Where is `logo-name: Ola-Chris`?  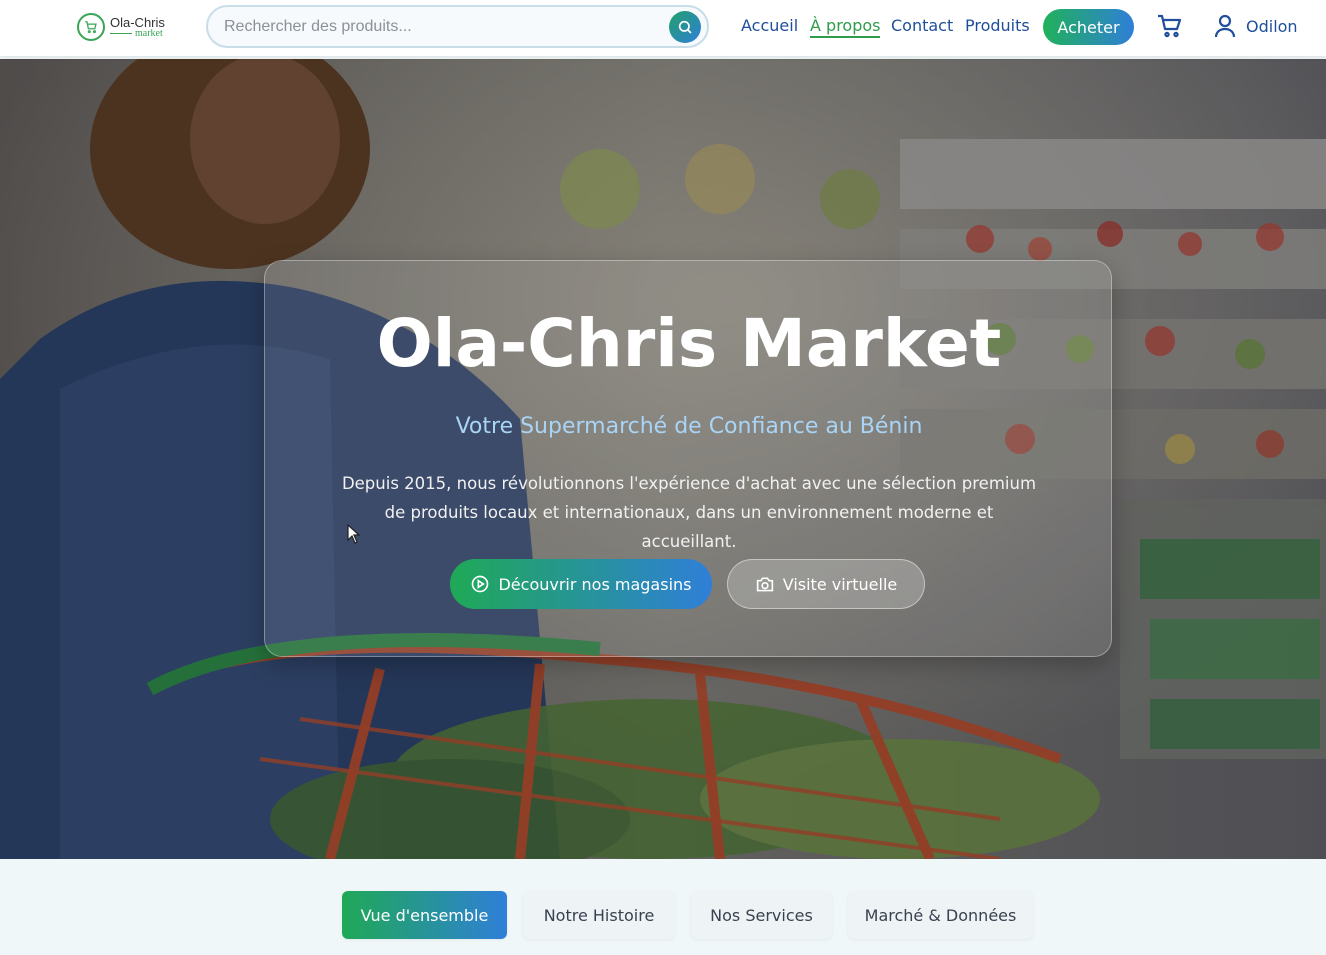
logo-name: Ola-Chris is located at coordinates (137, 22).